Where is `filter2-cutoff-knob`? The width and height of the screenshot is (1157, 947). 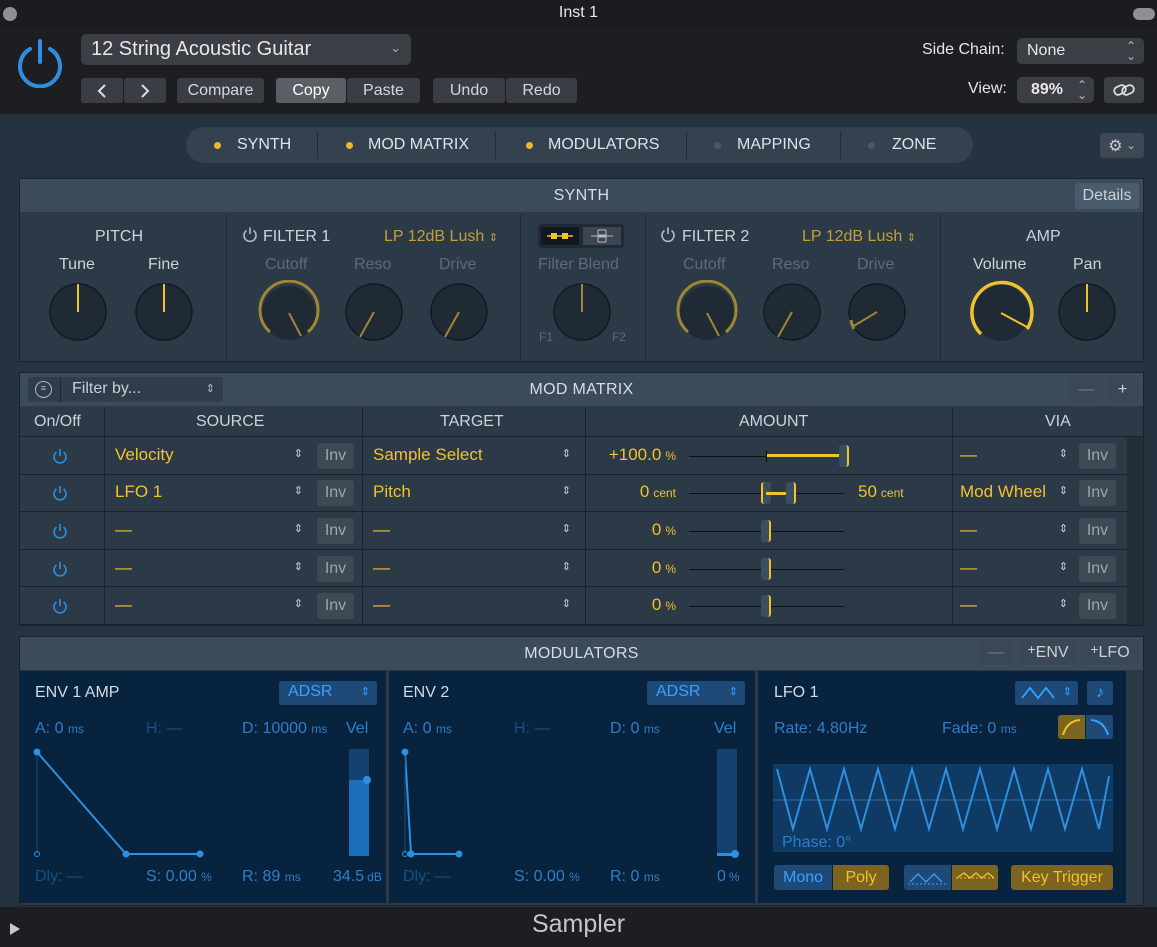
filter2-cutoff-knob is located at coordinates (707, 313).